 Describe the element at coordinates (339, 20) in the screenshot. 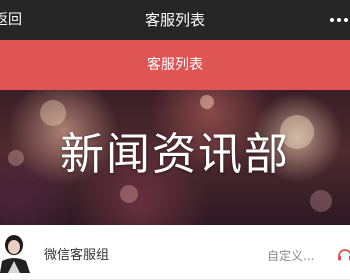

I see `more-options-icon` at that location.